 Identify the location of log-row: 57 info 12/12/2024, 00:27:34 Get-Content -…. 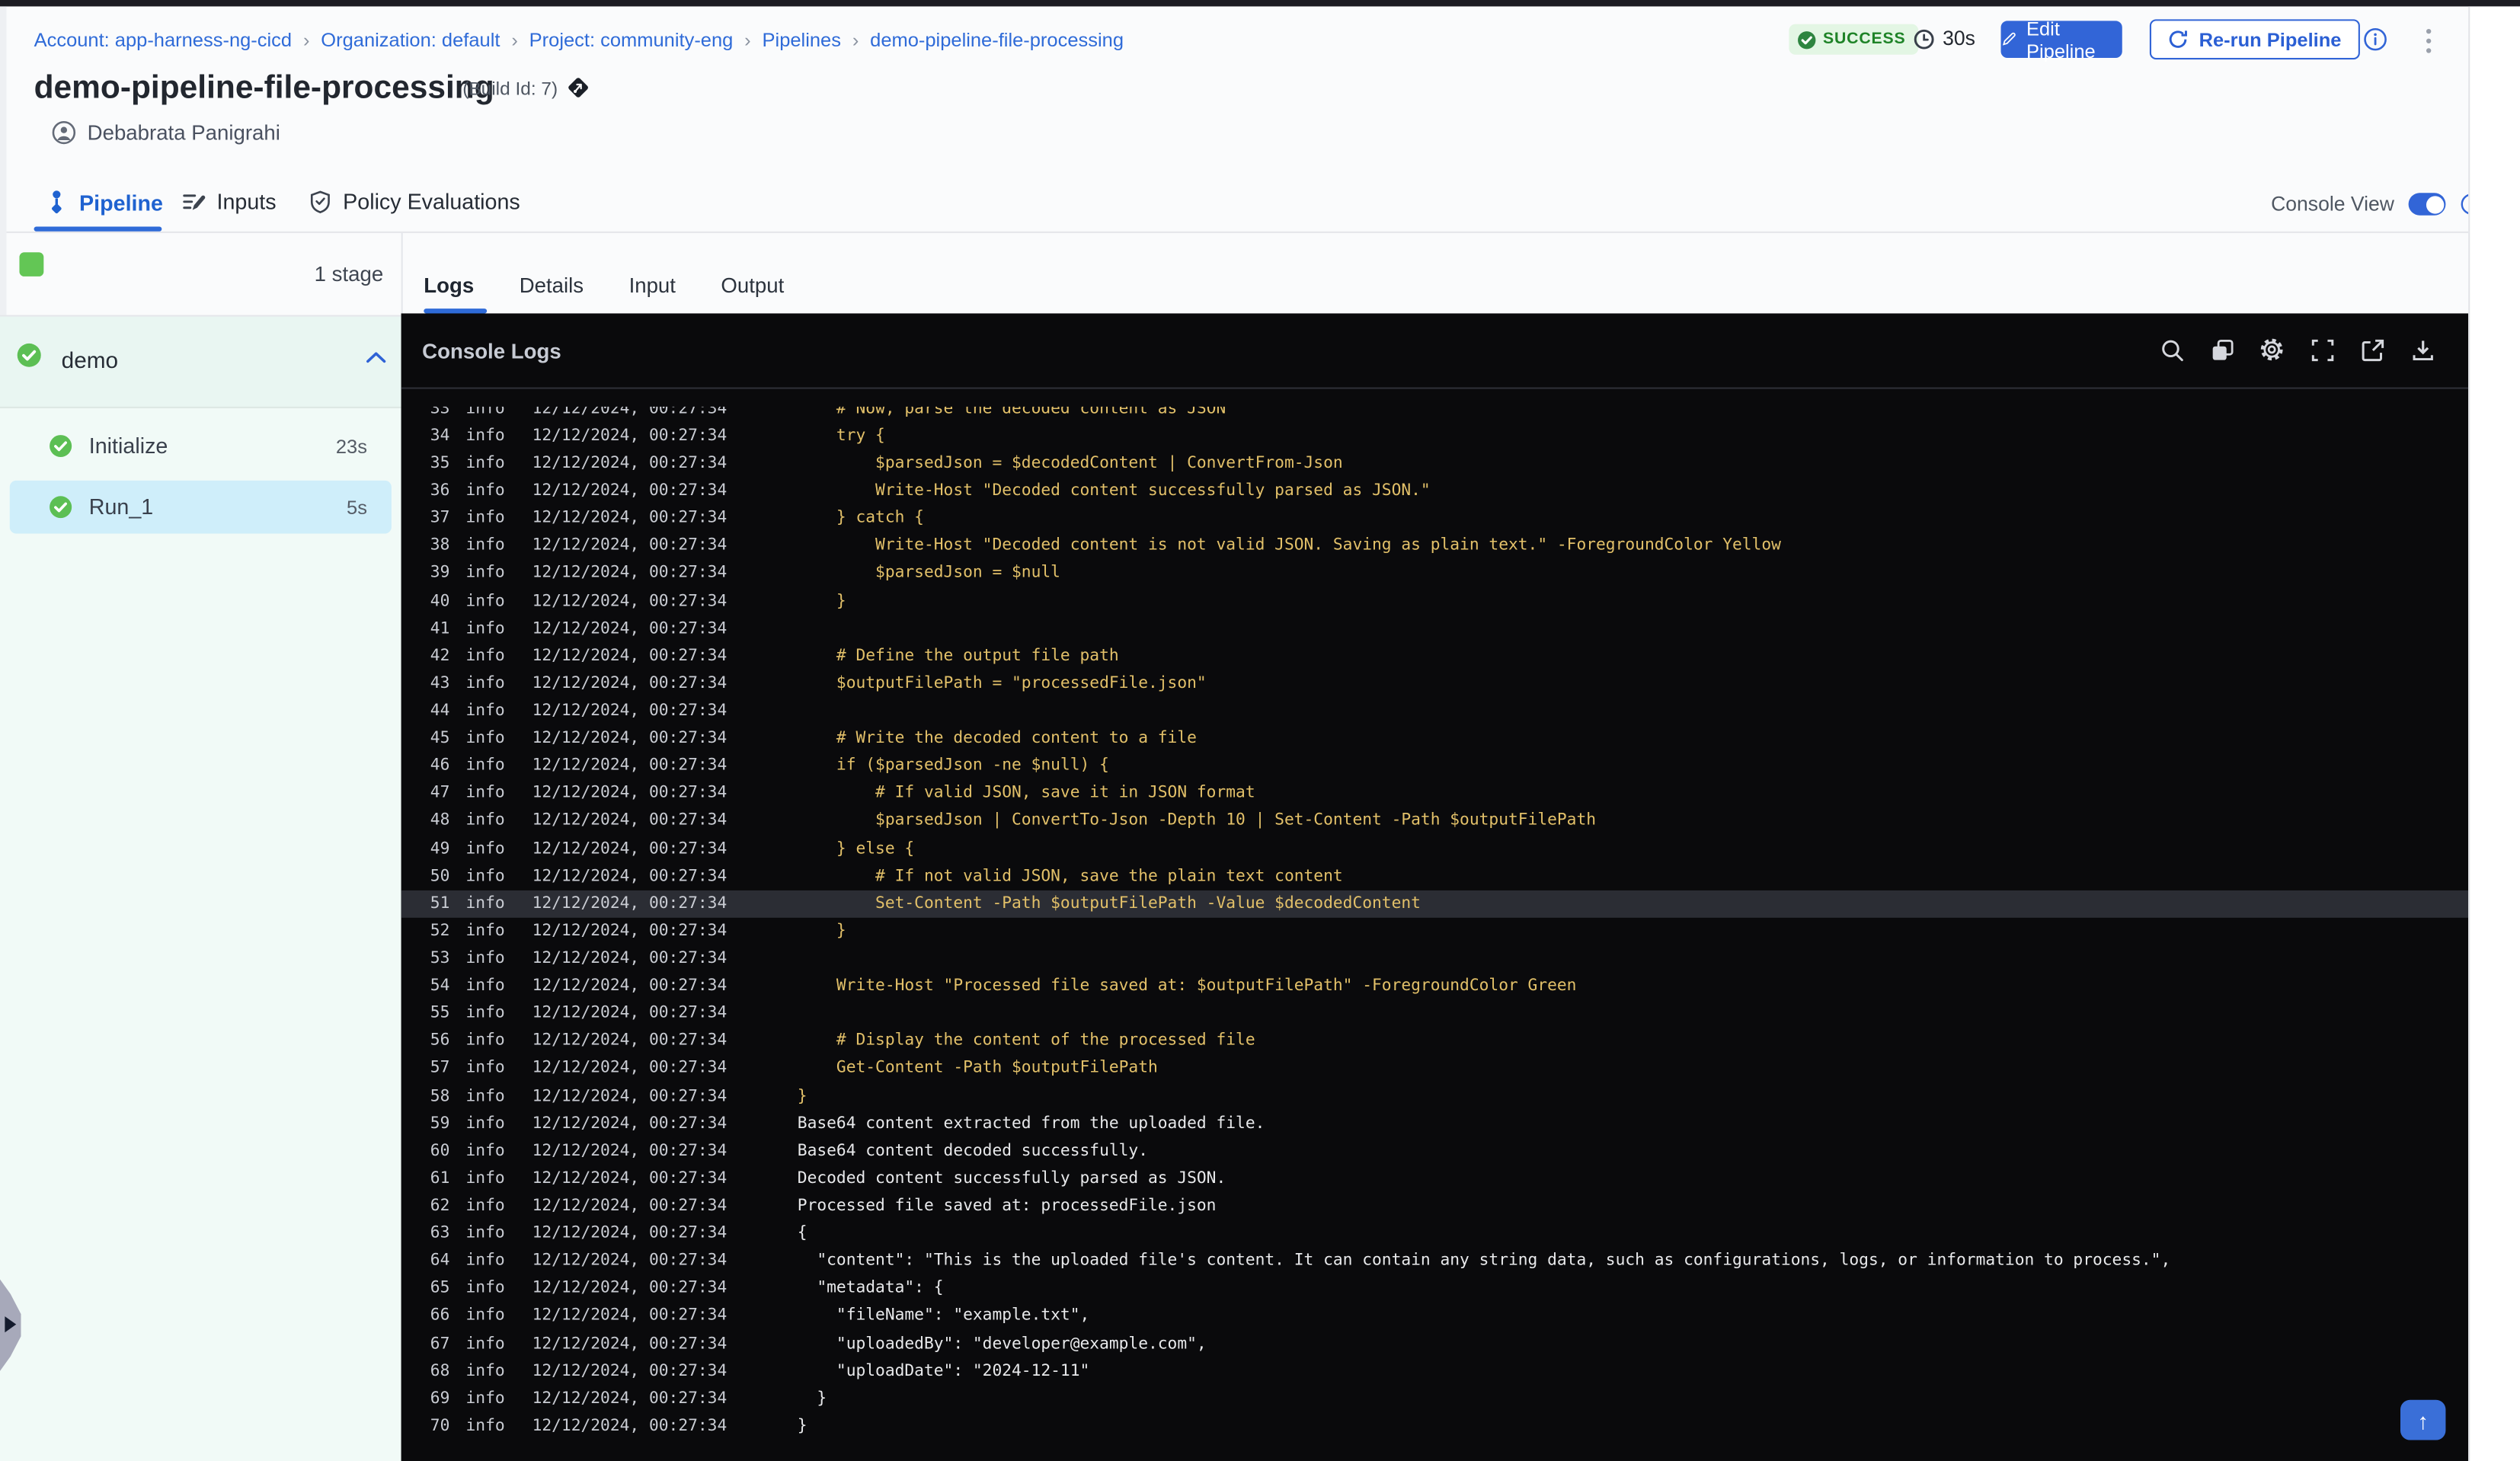
(1435, 1068).